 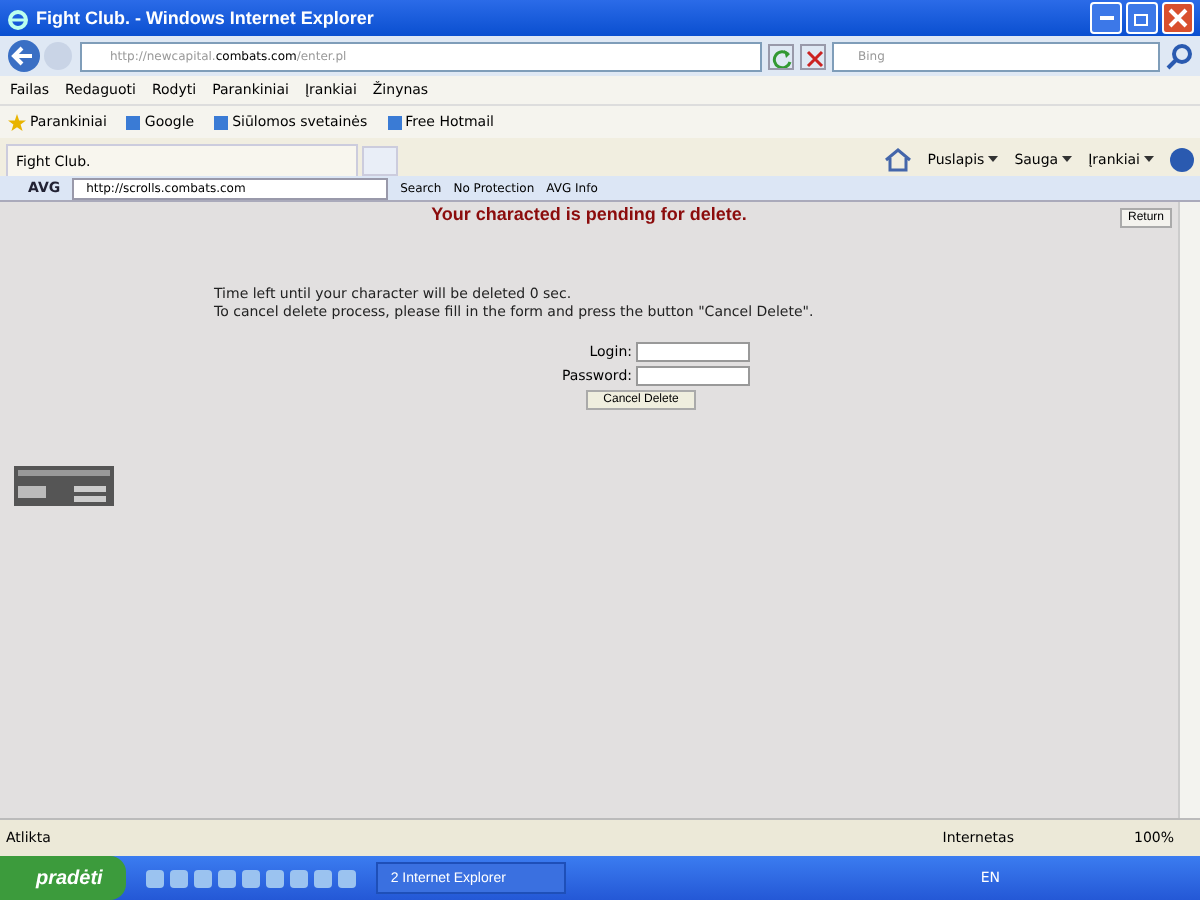 I want to click on refresh-icon, so click(x=781, y=56).